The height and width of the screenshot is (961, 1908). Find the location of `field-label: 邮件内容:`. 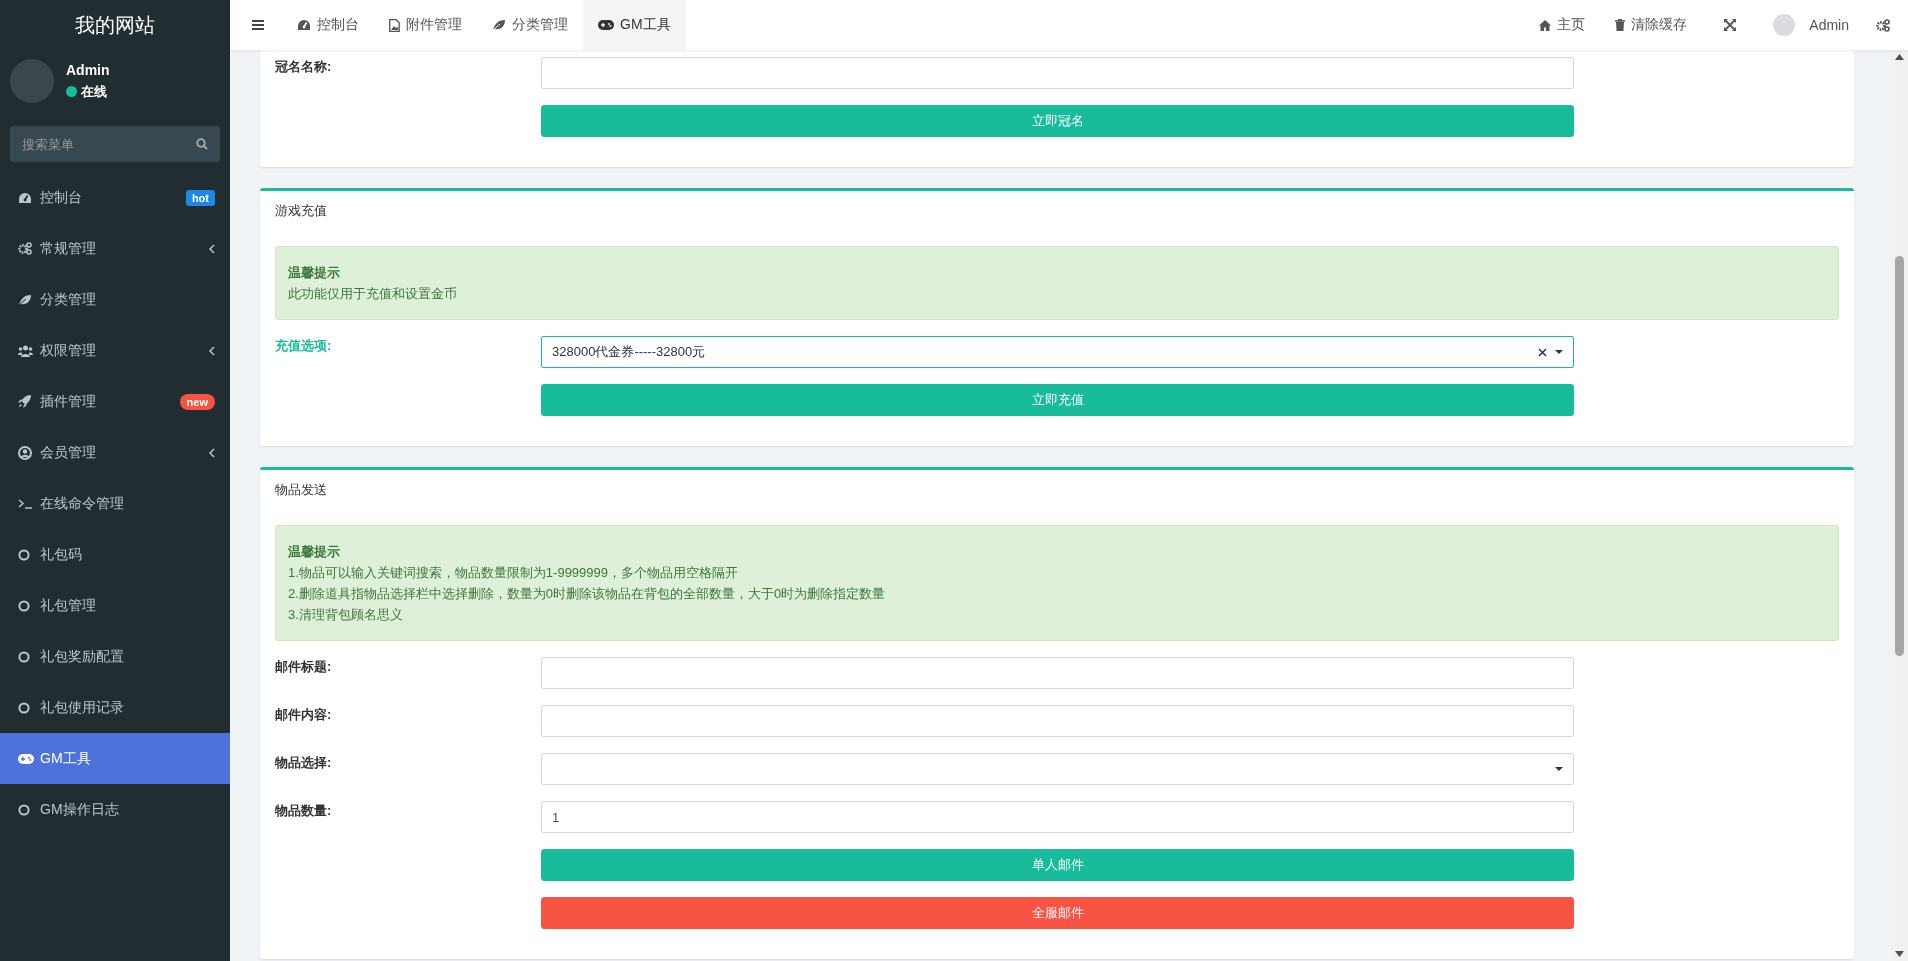

field-label: 邮件内容: is located at coordinates (304, 715).